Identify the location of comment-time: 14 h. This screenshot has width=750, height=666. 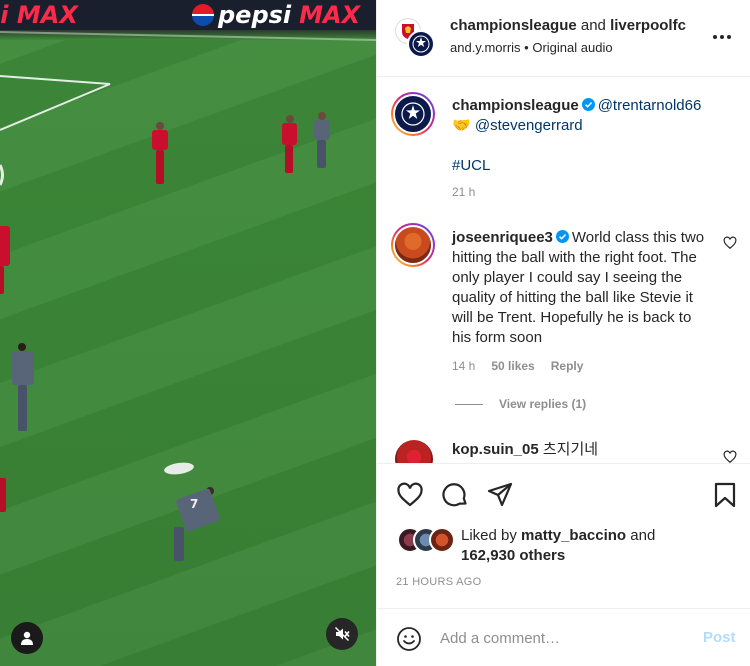
(463, 366).